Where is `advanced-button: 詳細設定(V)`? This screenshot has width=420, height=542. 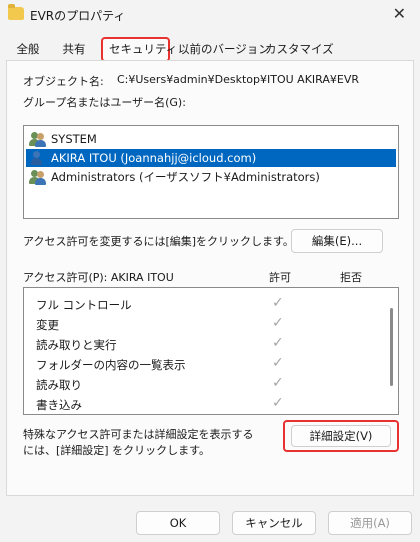
advanced-button: 詳細設定(V) is located at coordinates (341, 436).